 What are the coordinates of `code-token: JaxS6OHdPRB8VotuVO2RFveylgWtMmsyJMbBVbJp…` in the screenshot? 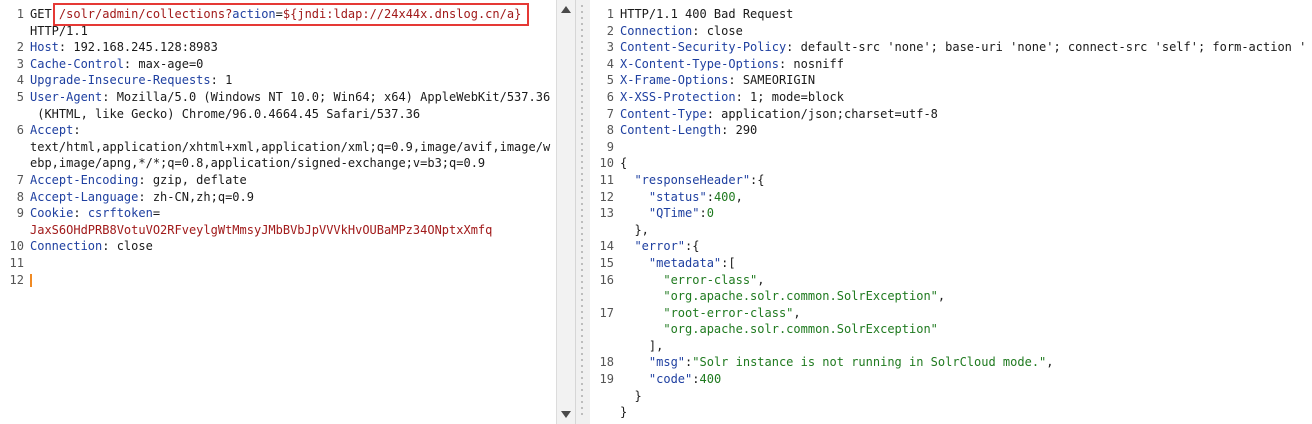 It's located at (261, 229).